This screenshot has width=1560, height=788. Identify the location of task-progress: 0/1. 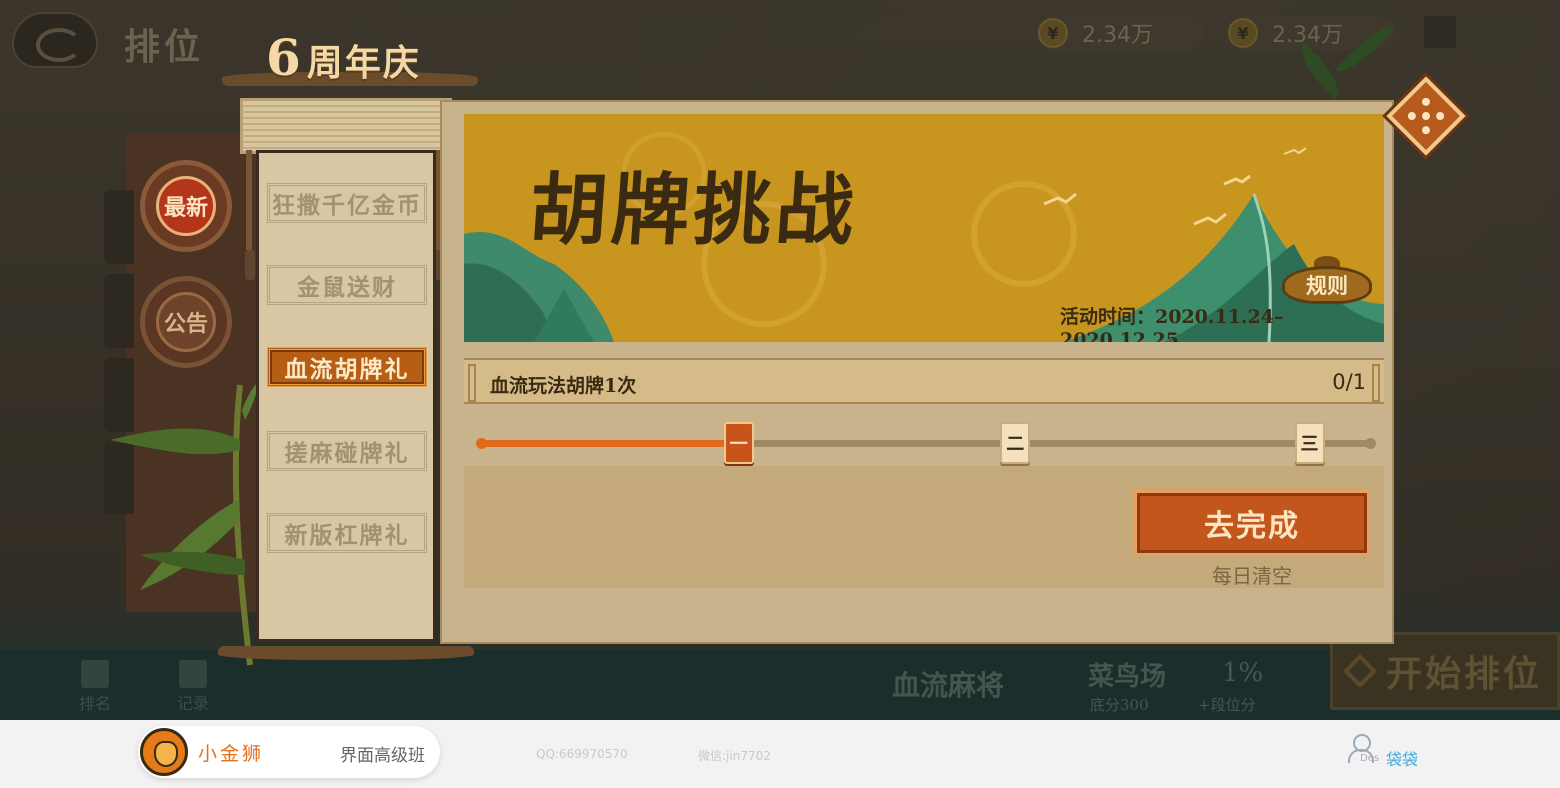
(1349, 382).